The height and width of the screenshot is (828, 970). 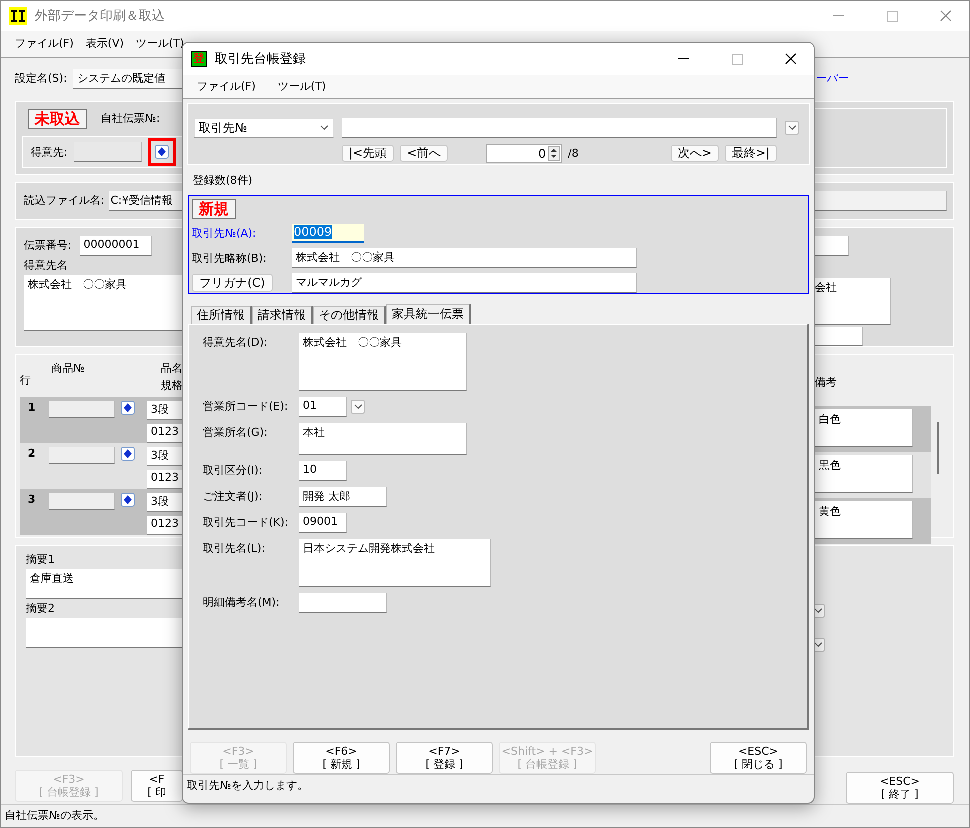 I want to click on row-number: 2, so click(x=32, y=454).